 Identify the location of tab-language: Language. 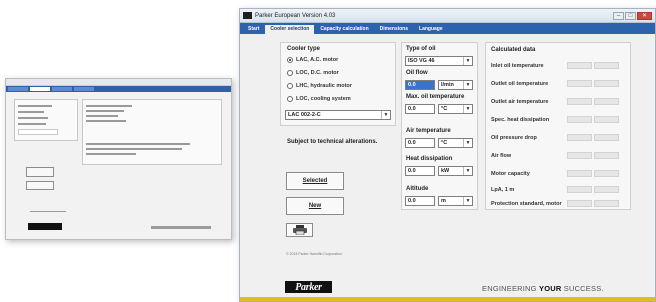
(431, 29).